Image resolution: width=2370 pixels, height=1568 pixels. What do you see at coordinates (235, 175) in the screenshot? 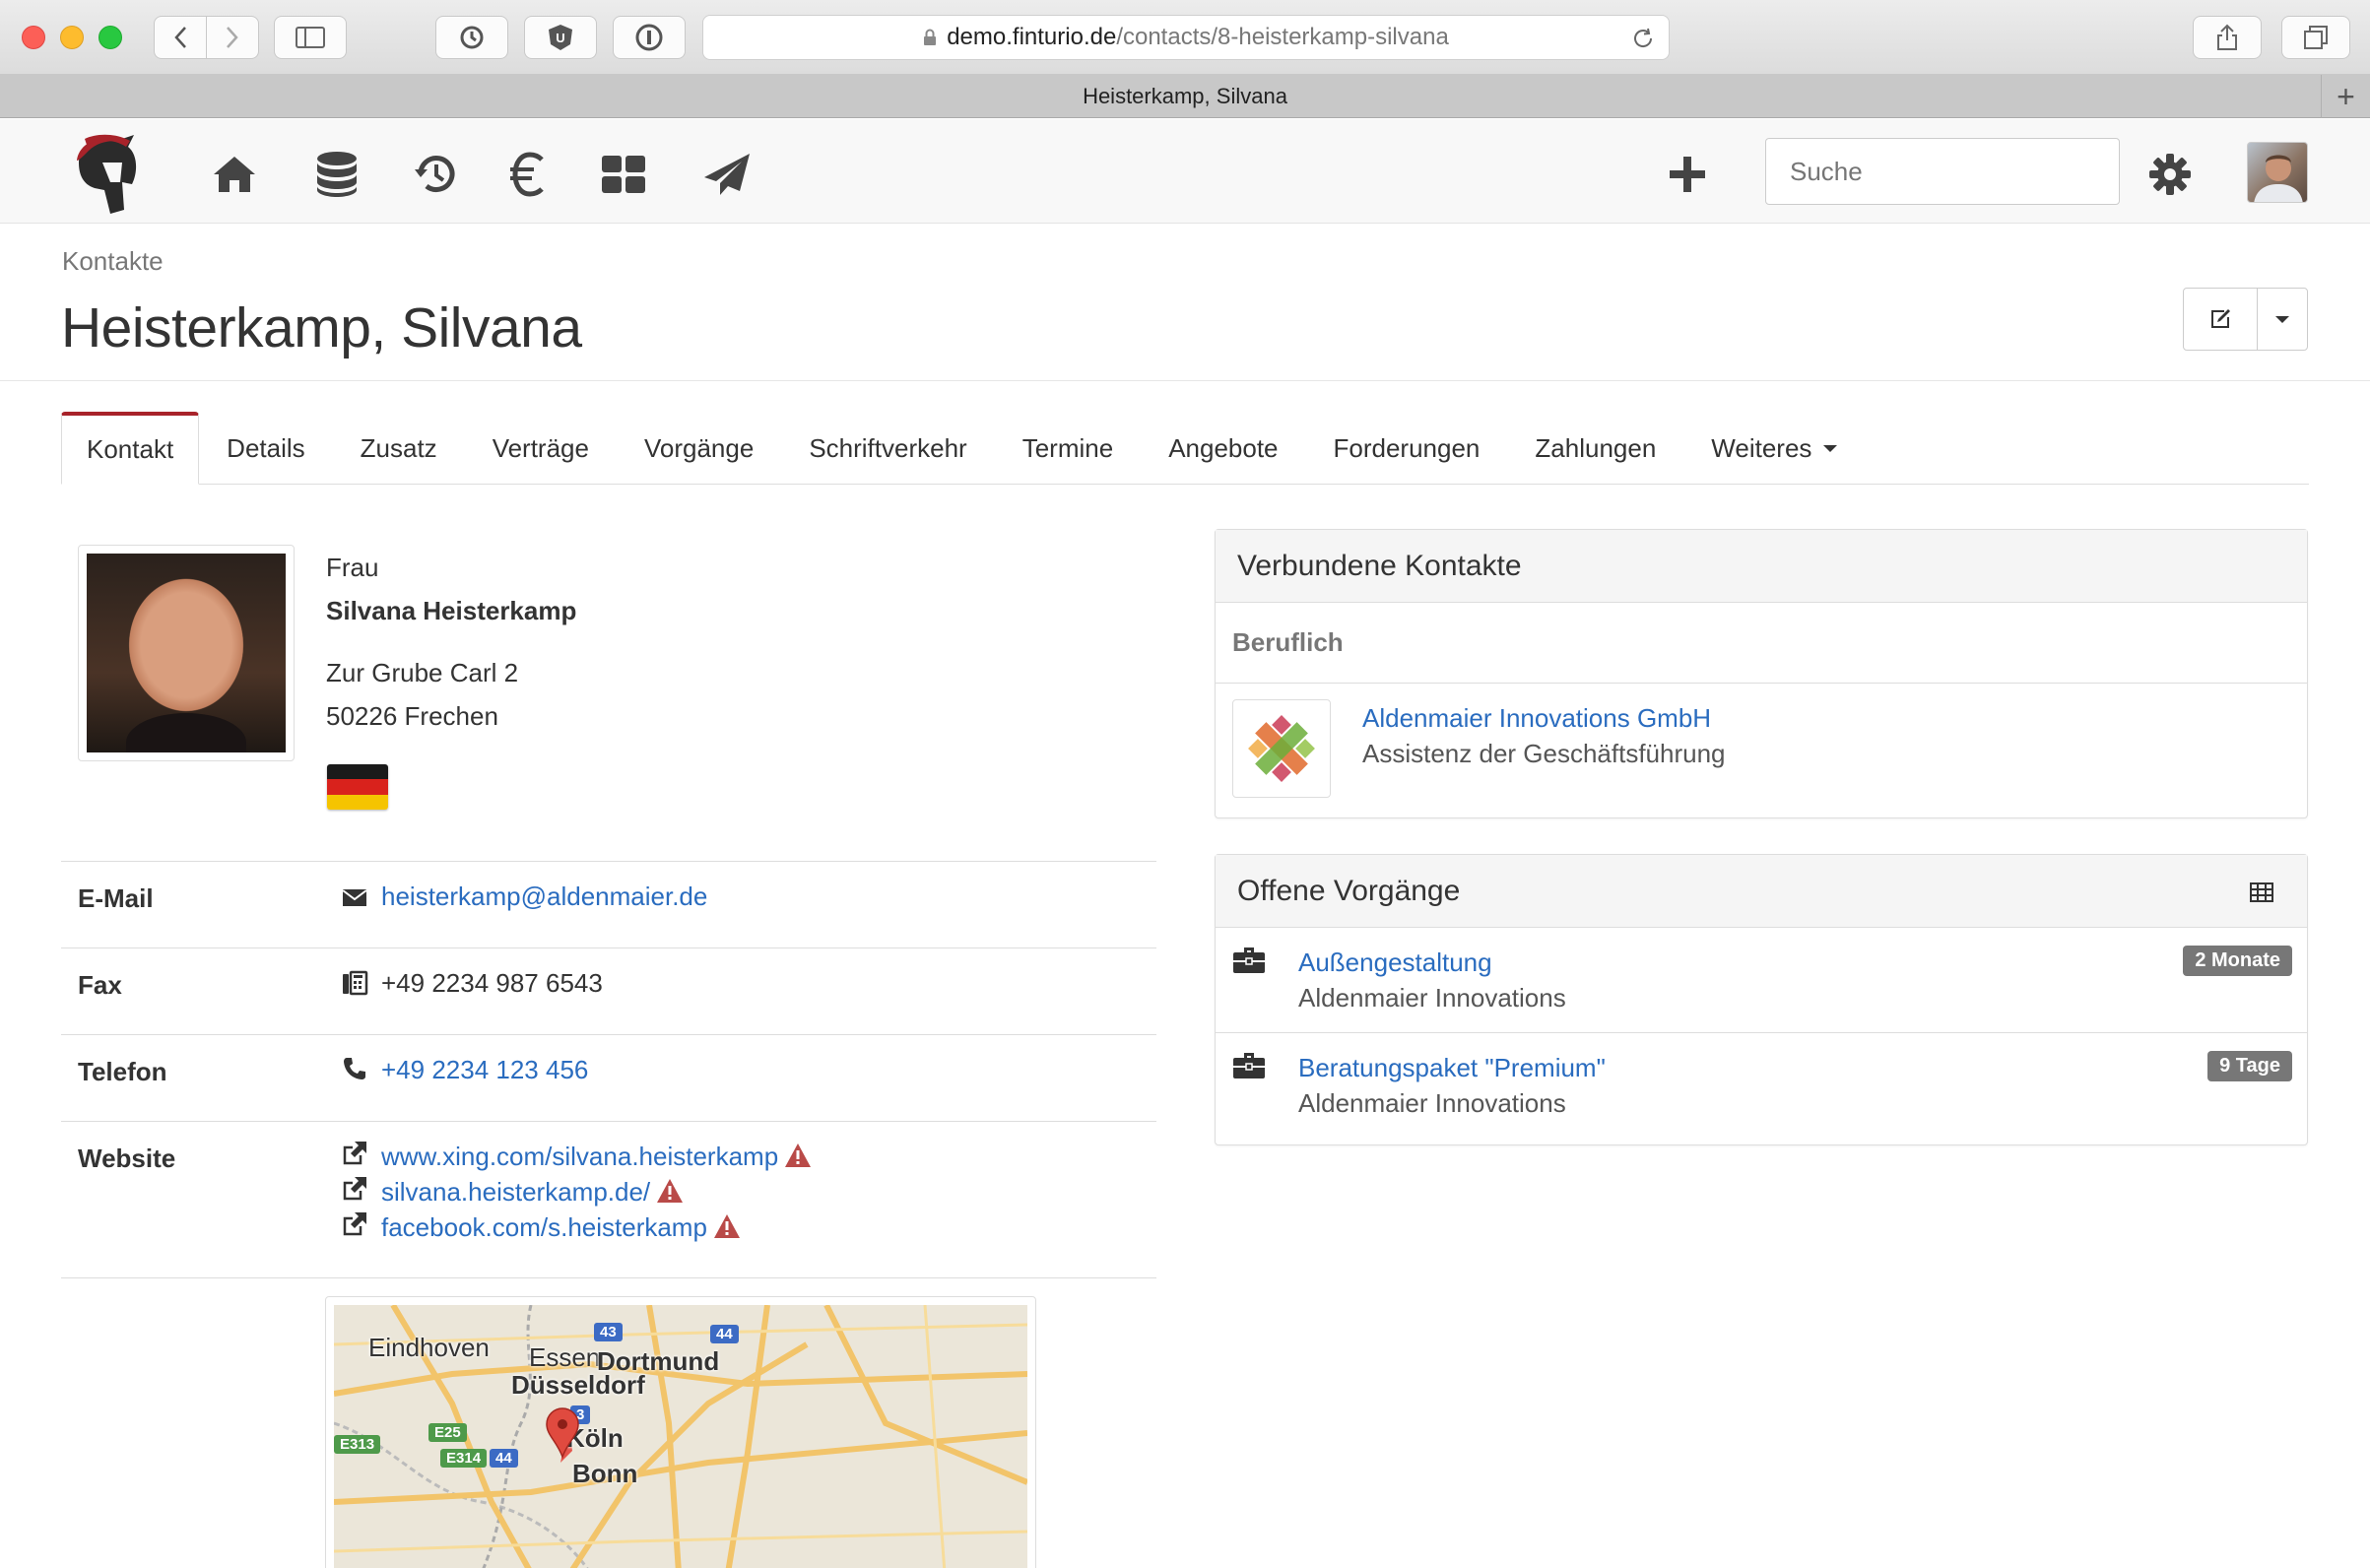
I see `home-icon` at bounding box center [235, 175].